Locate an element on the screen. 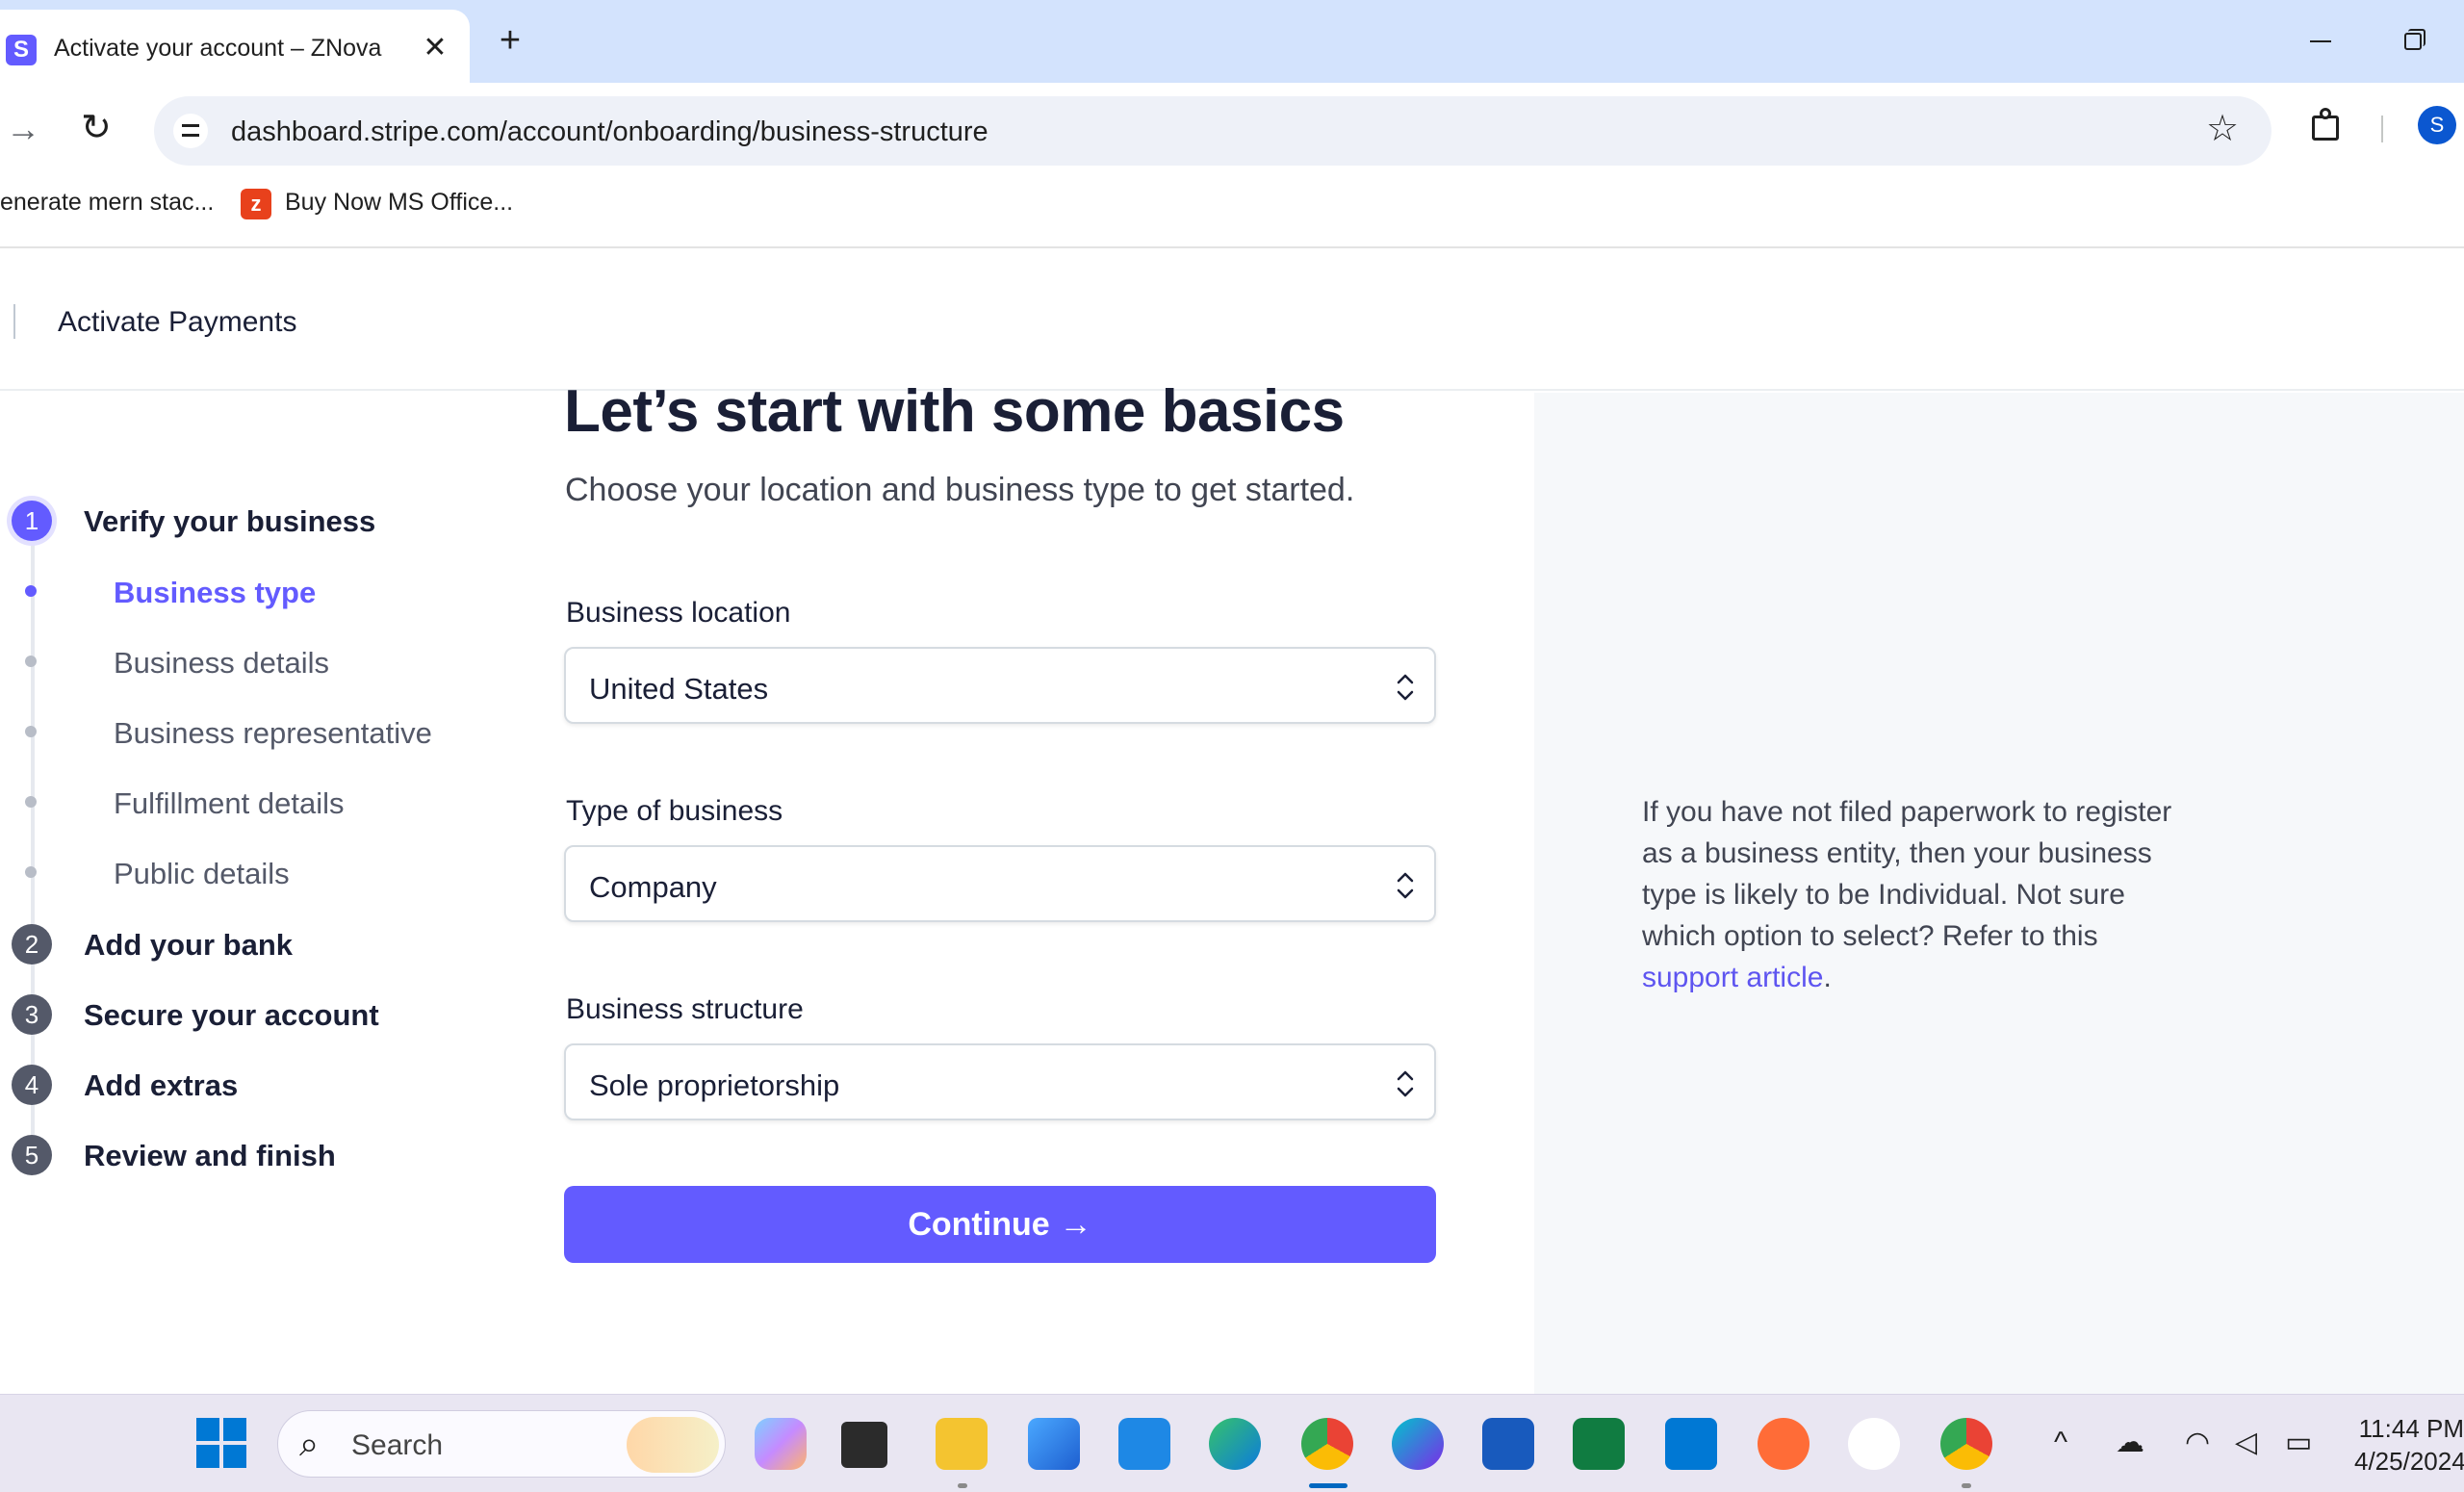 This screenshot has height=1492, width=2464. browser-tab: S Activate your account – ZNova ✕ is located at coordinates (235, 46).